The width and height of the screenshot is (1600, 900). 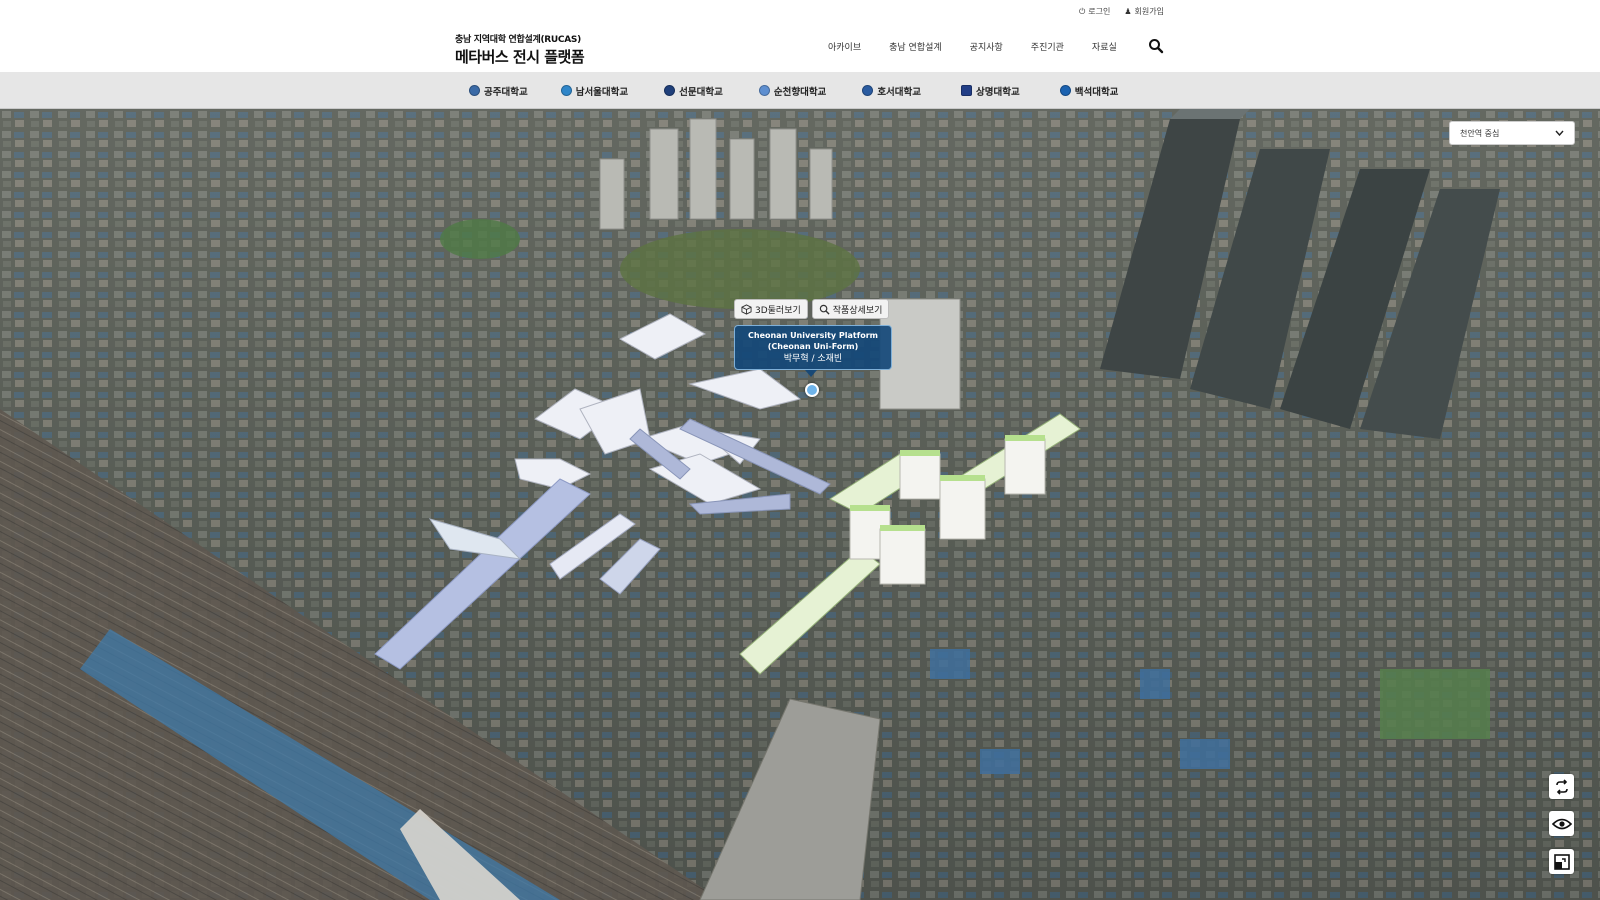 I want to click on user-add-icon: ♟, so click(x=1128, y=11).